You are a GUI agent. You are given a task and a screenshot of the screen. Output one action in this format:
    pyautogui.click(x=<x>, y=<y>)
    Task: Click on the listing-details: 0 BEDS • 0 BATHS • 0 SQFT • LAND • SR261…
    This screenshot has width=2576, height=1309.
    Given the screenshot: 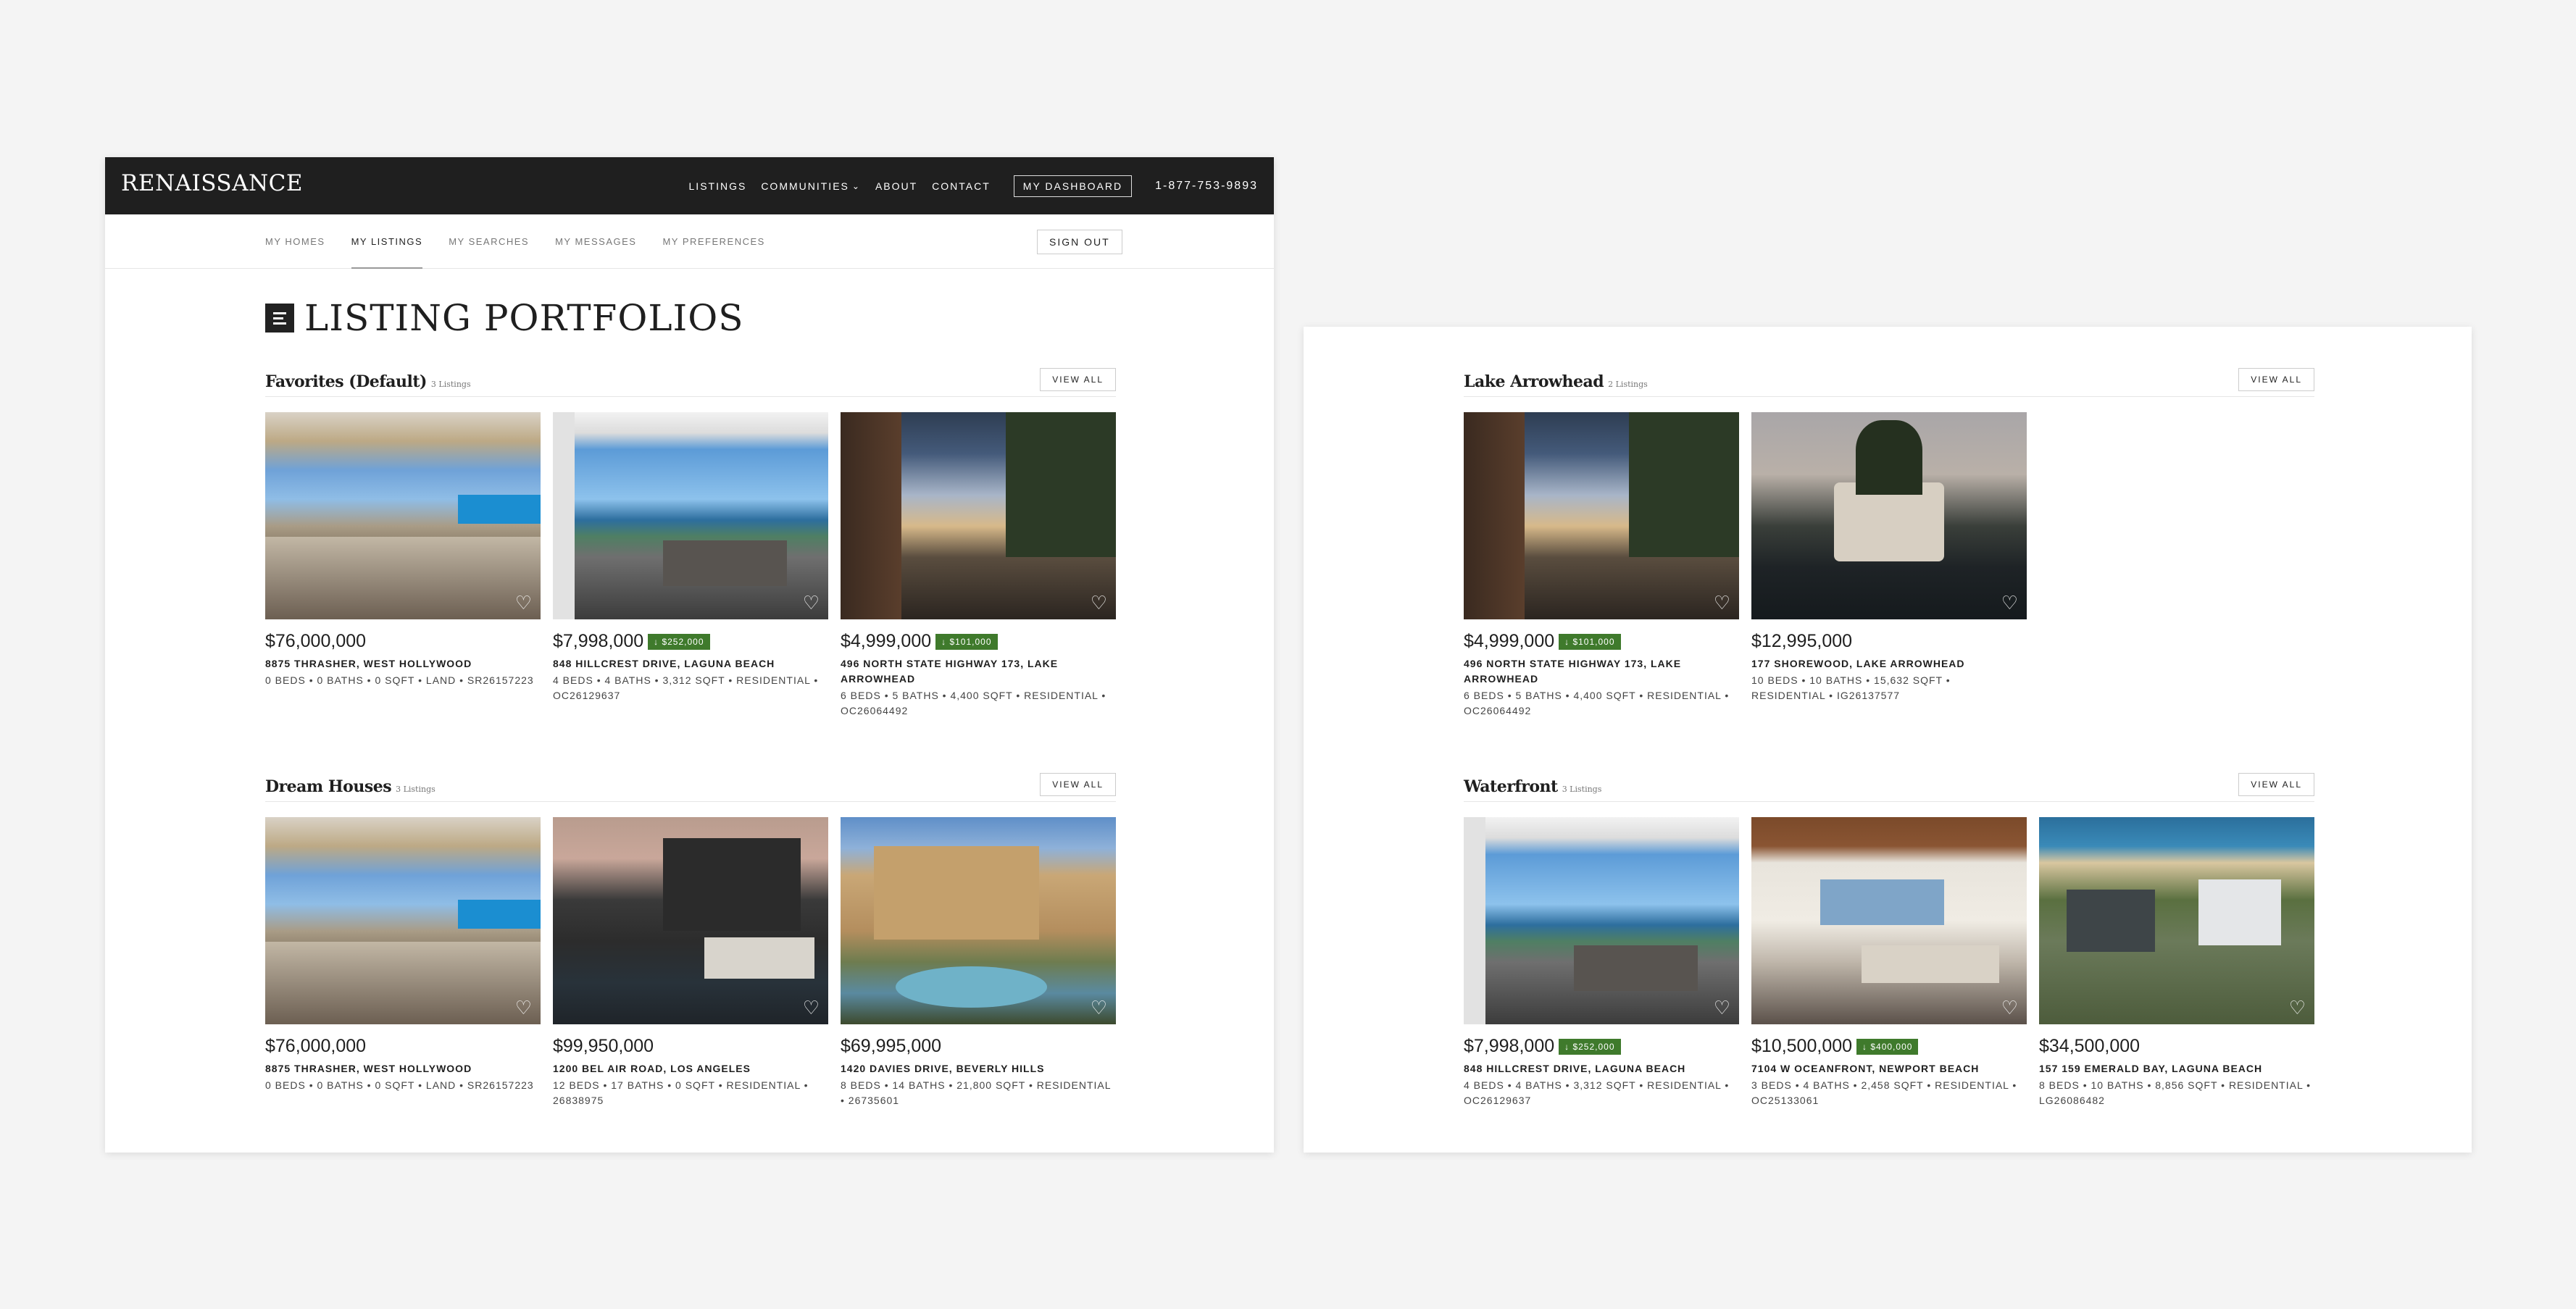 What is the action you would take?
    pyautogui.click(x=399, y=680)
    